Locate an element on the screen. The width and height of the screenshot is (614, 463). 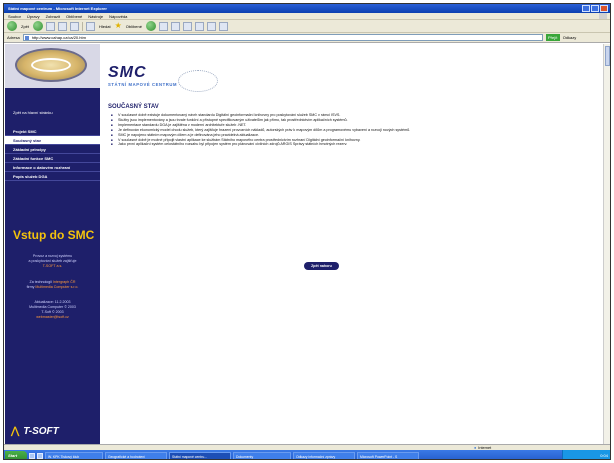
menu-edit: Úpravy is located at coordinates (33, 16).